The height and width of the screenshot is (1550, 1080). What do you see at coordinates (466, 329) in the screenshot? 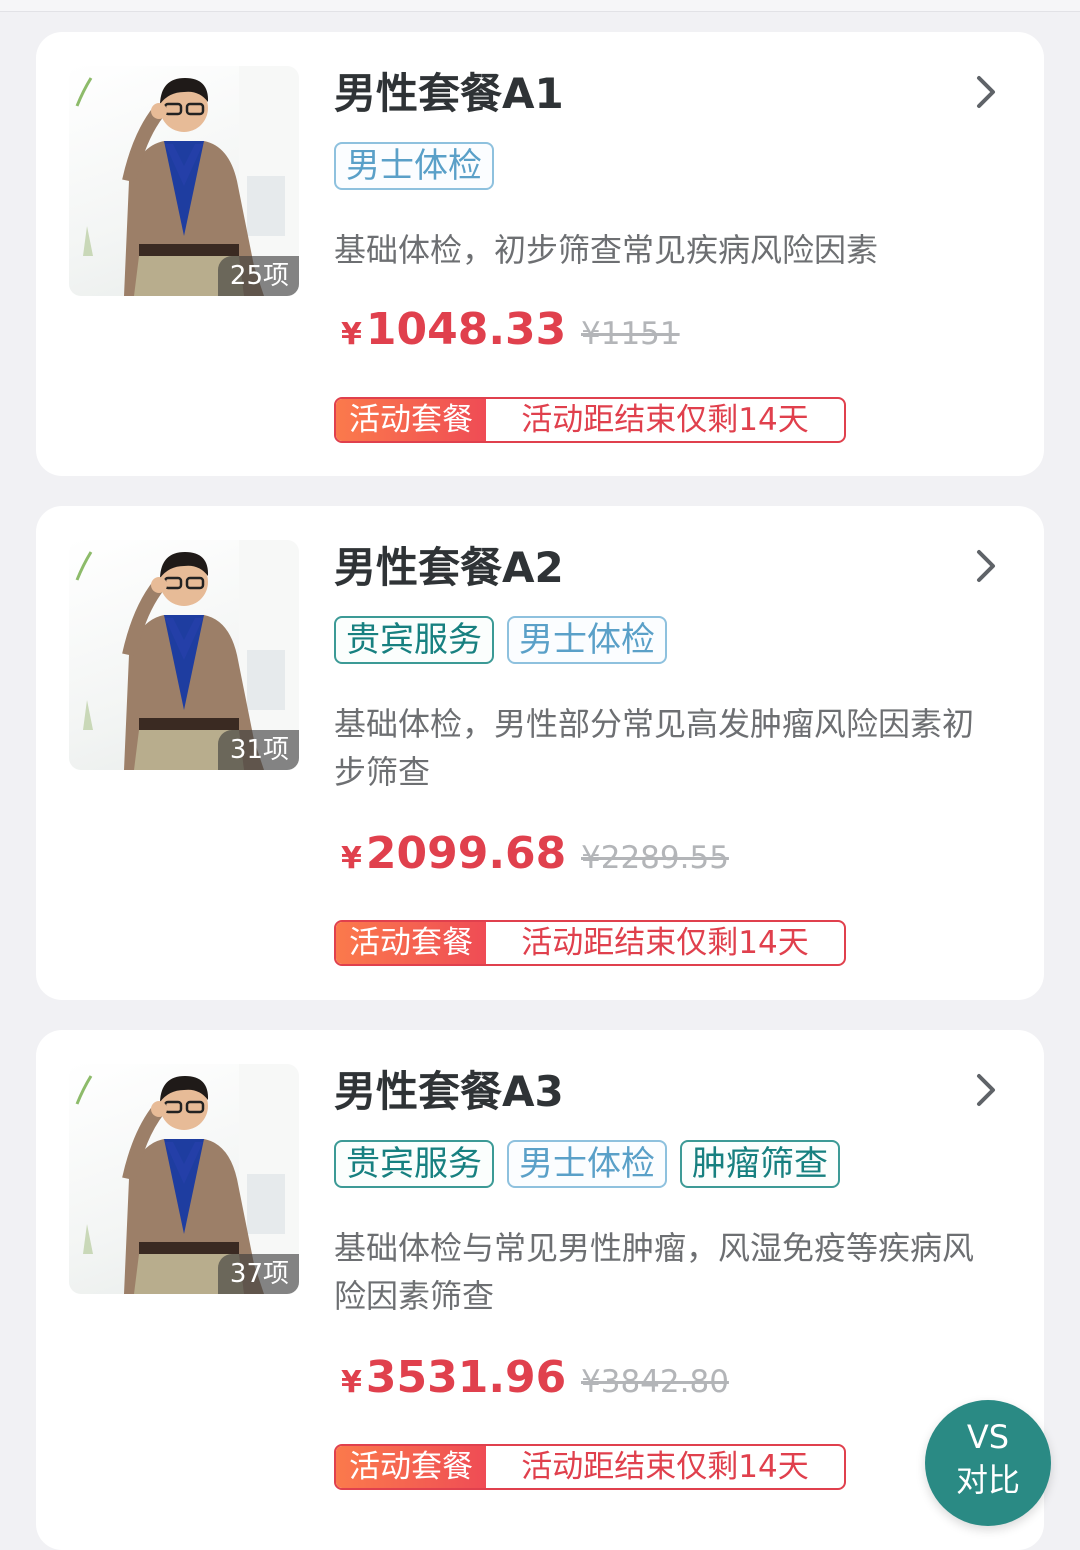
I see `price-amount: 1048.33` at bounding box center [466, 329].